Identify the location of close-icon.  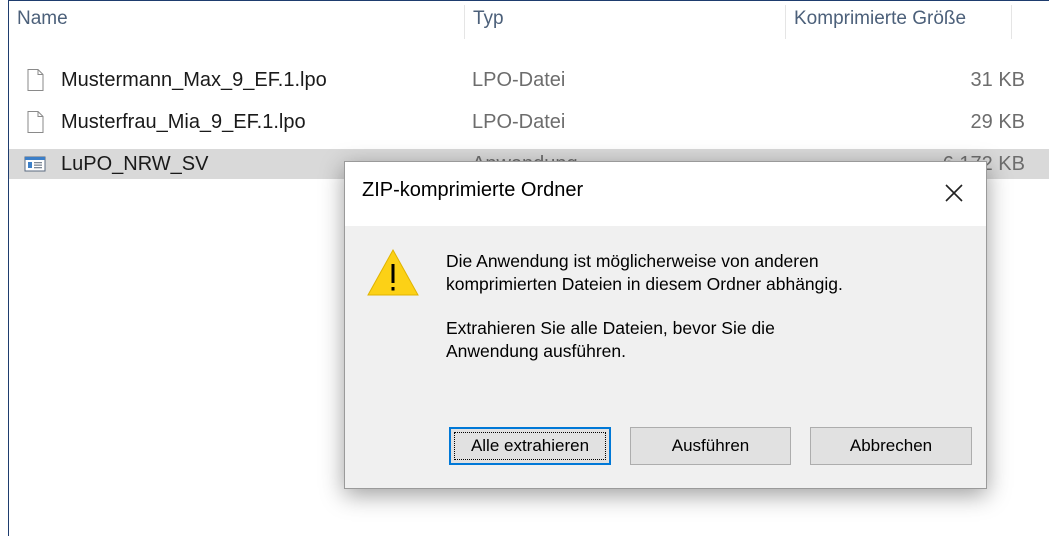
(954, 193).